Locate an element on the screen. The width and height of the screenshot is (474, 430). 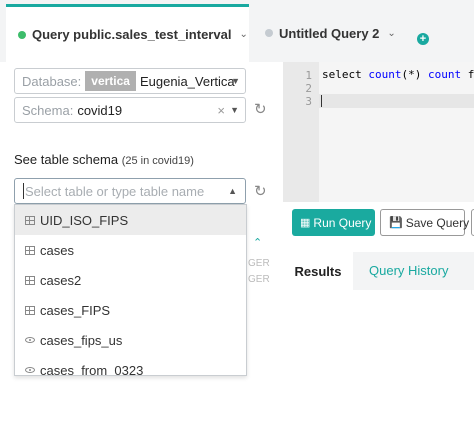
line-number: 2 is located at coordinates (308, 88).